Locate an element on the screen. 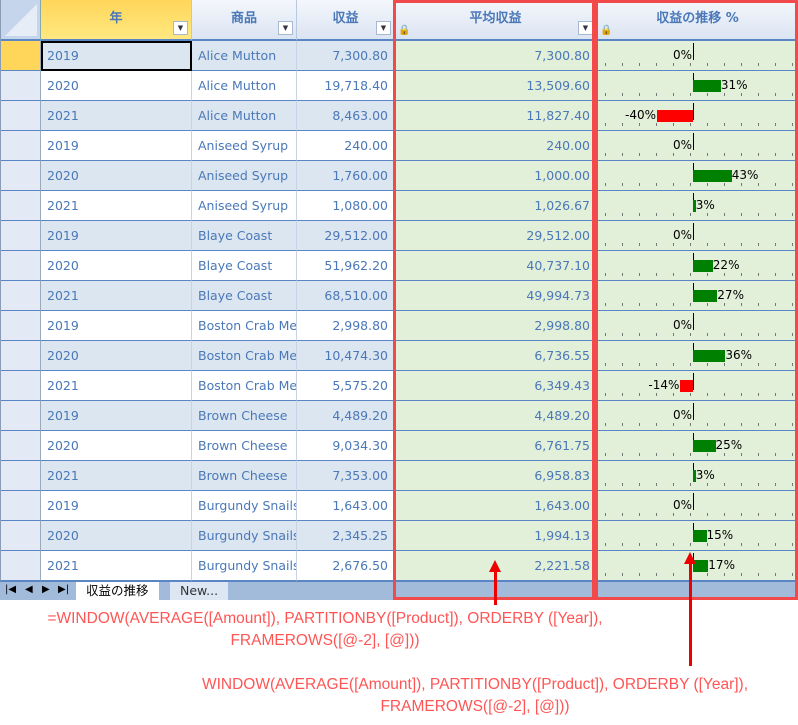  last-sheet-icon: ▶| is located at coordinates (63, 589).